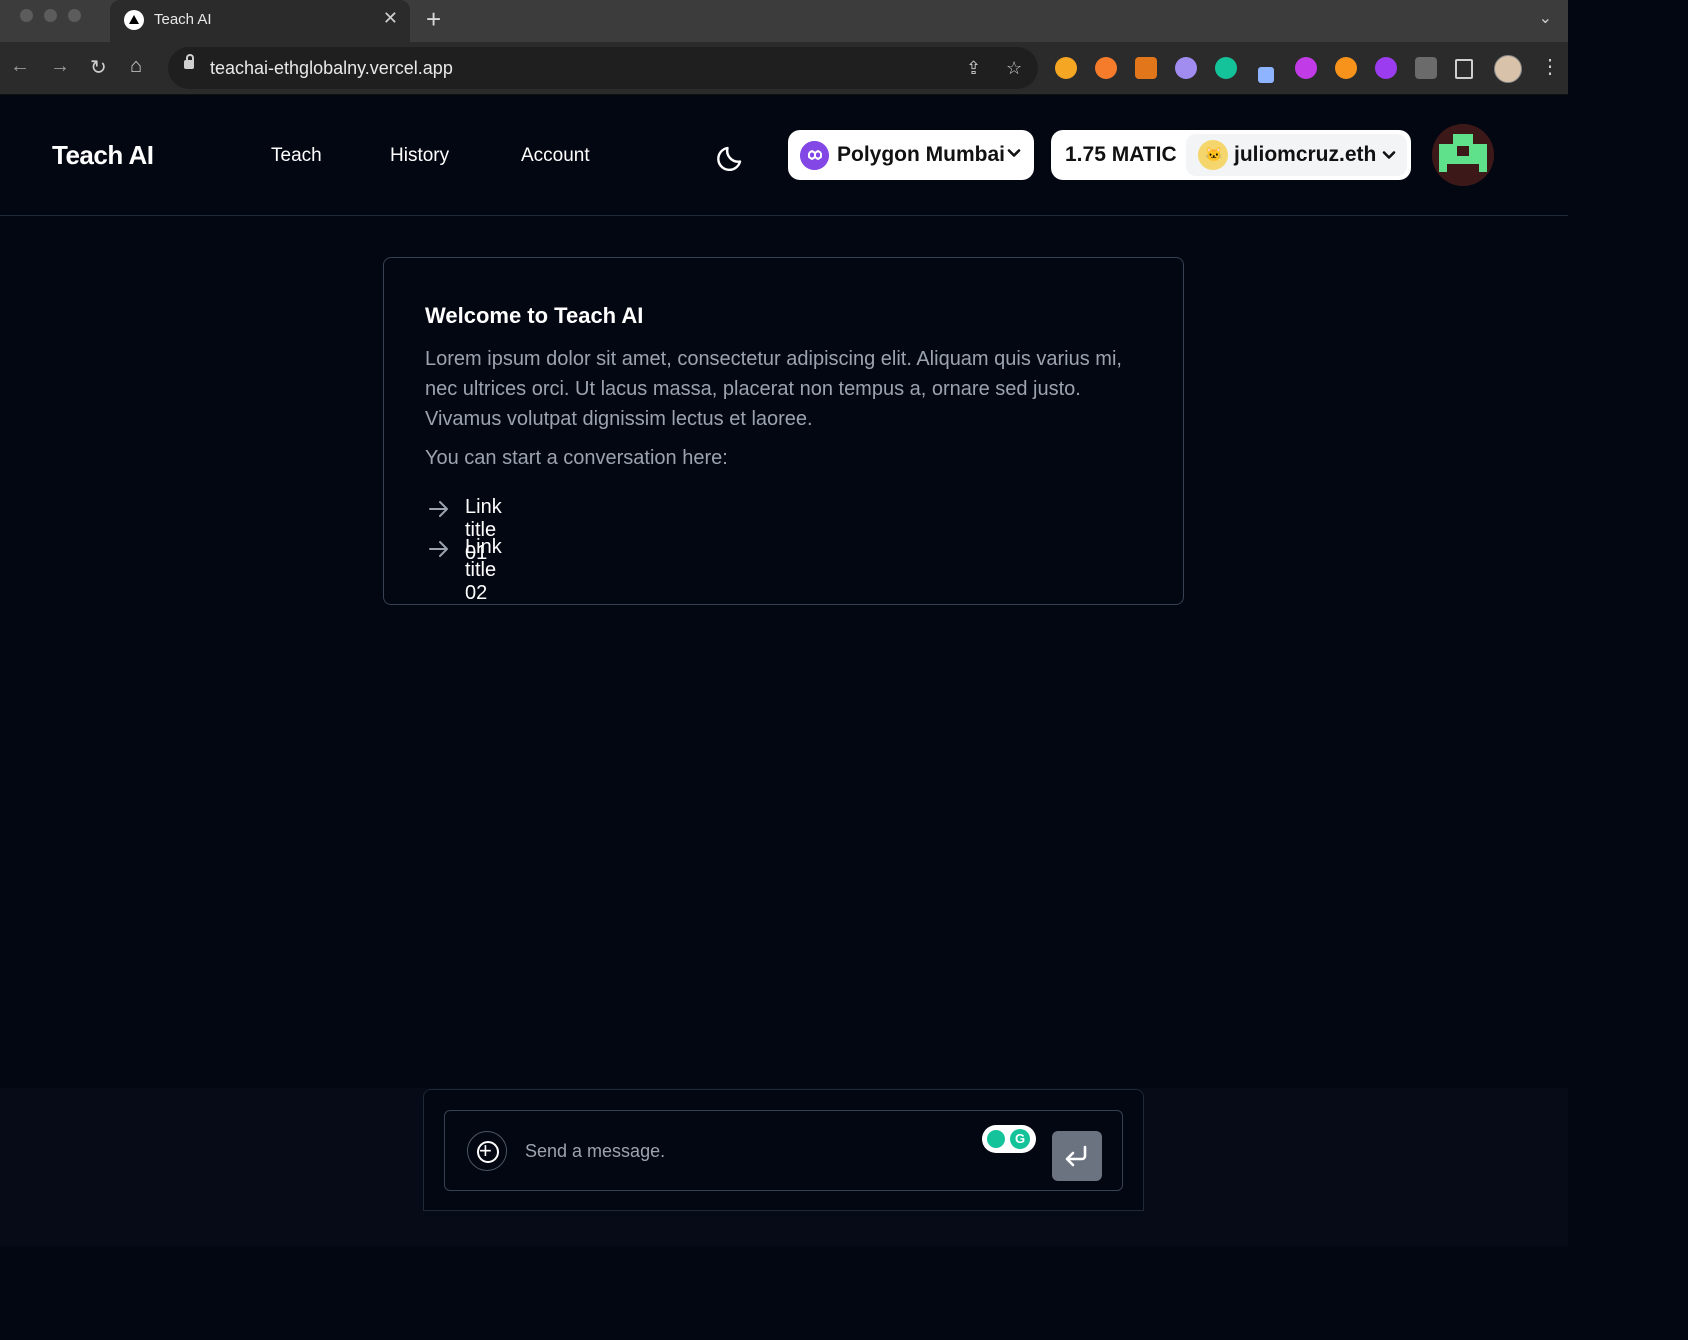 The height and width of the screenshot is (1340, 1688). What do you see at coordinates (103, 155) in the screenshot?
I see `app-logo: Teach AI` at bounding box center [103, 155].